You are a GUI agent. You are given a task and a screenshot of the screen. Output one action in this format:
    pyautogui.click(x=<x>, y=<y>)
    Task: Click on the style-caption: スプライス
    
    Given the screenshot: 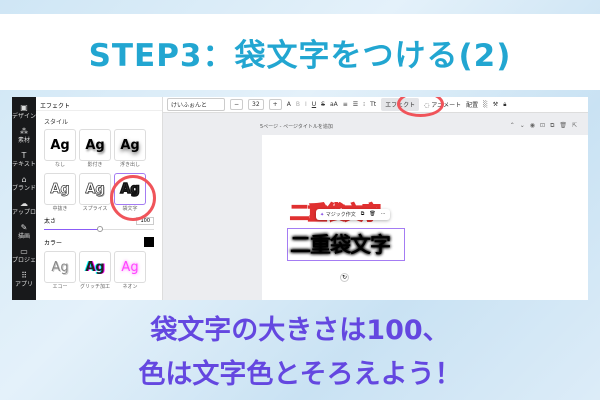 What is the action you would take?
    pyautogui.click(x=95, y=209)
    